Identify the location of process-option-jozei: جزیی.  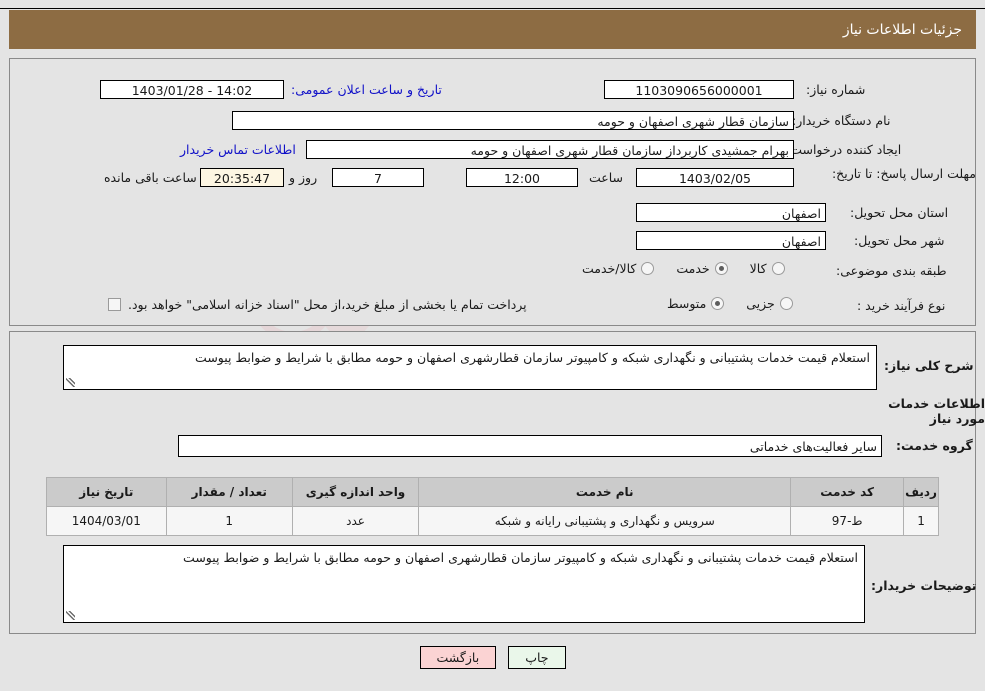
(769, 303).